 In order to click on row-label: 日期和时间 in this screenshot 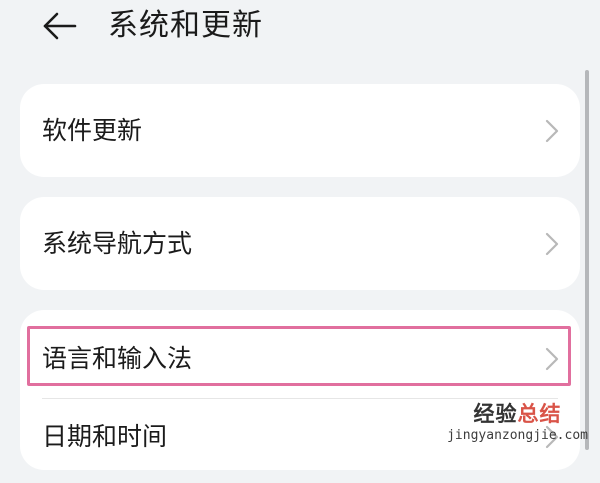, I will do `click(105, 436)`.